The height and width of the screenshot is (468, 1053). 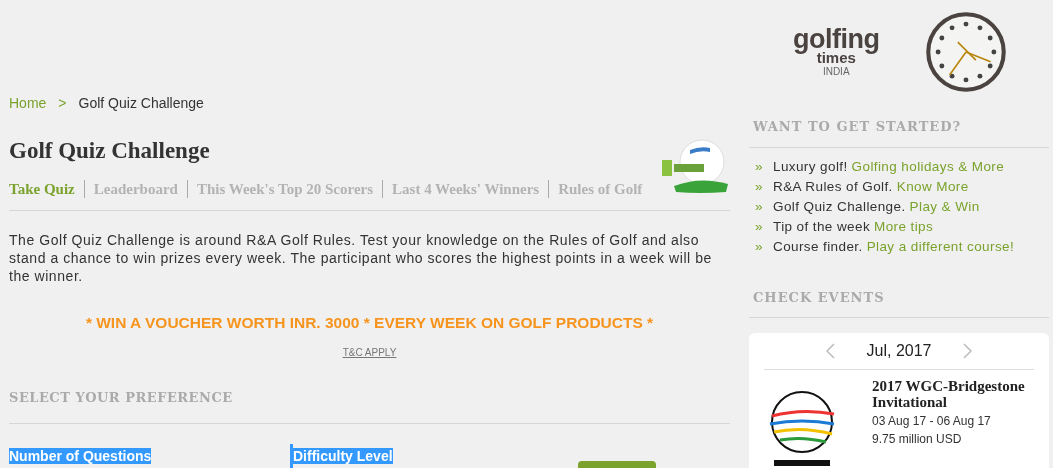 I want to click on list-link: Play & Win, so click(x=944, y=206).